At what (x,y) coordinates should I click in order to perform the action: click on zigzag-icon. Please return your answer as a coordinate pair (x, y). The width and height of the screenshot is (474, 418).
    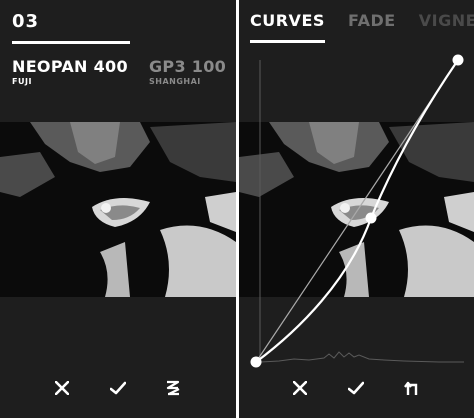
    Looking at the image, I should click on (173, 388).